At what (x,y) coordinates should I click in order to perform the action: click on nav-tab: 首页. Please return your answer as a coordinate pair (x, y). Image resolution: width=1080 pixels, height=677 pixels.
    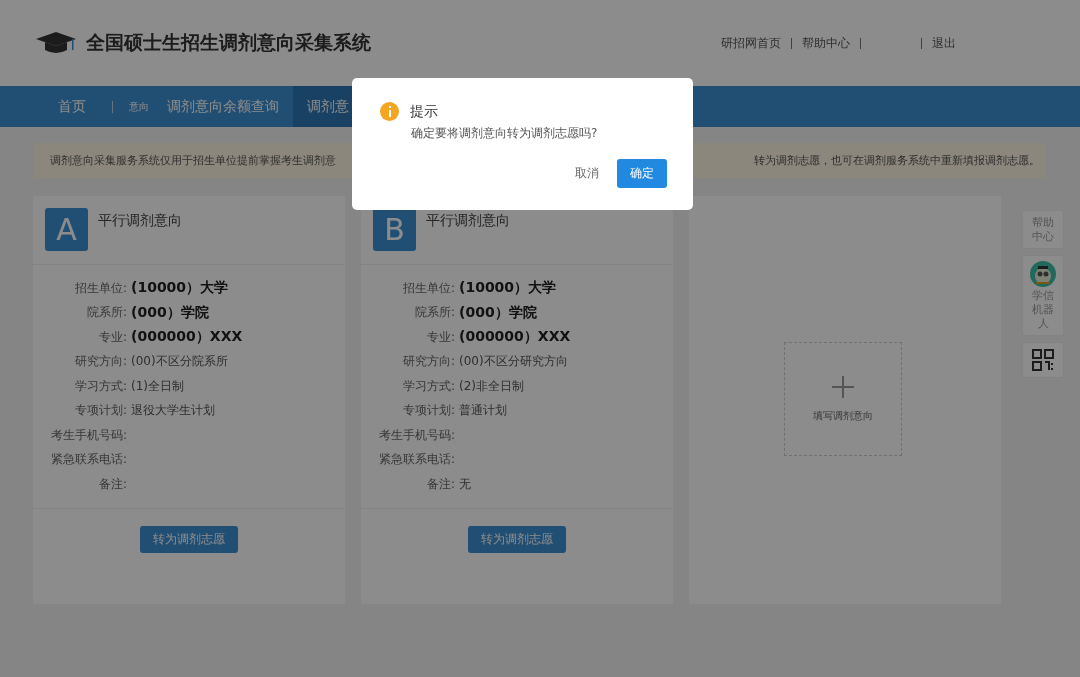
    Looking at the image, I should click on (72, 106).